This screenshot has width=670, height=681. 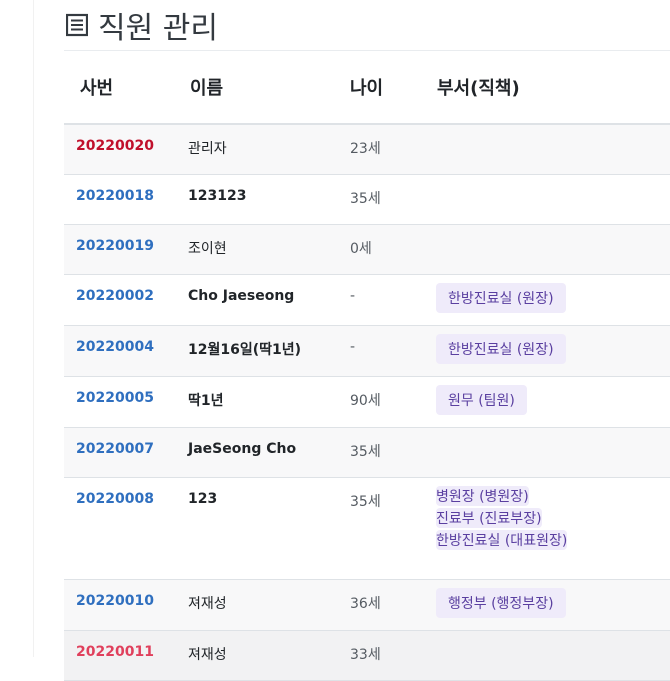 I want to click on employee-id: 20220008, so click(x=120, y=528).